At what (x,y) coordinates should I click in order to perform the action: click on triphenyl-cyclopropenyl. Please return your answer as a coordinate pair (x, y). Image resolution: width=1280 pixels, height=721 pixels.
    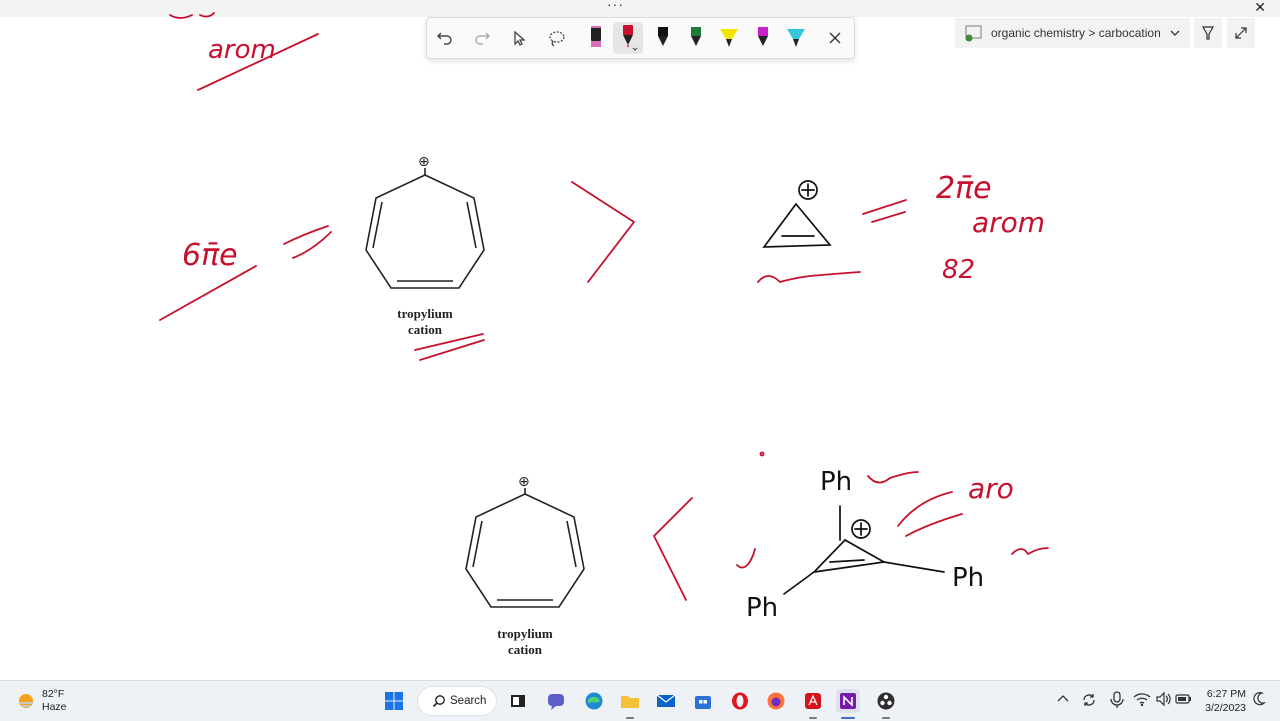
    Looking at the image, I should click on (864, 550).